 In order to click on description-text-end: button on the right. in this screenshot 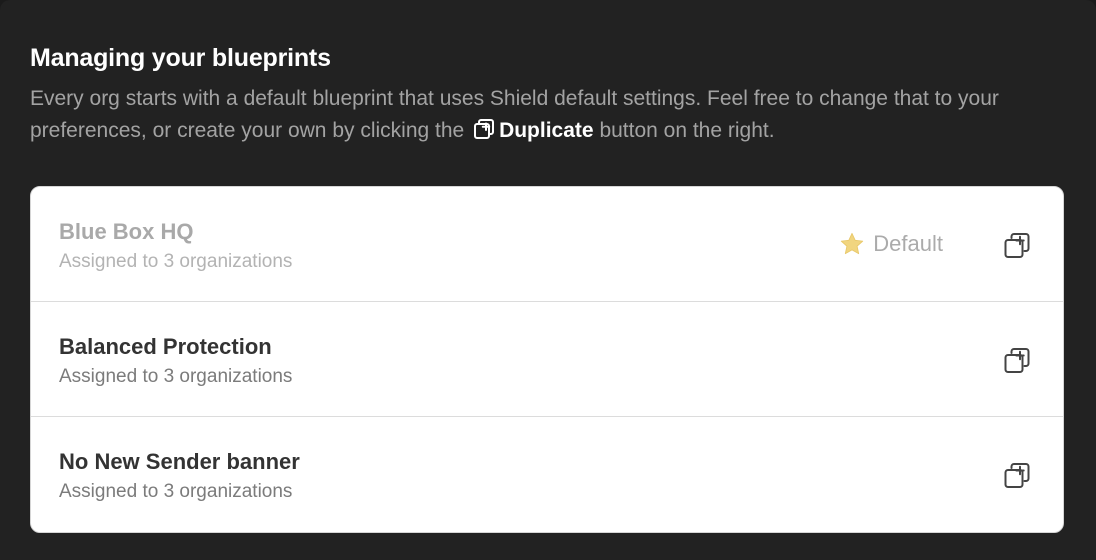, I will do `click(687, 130)`.